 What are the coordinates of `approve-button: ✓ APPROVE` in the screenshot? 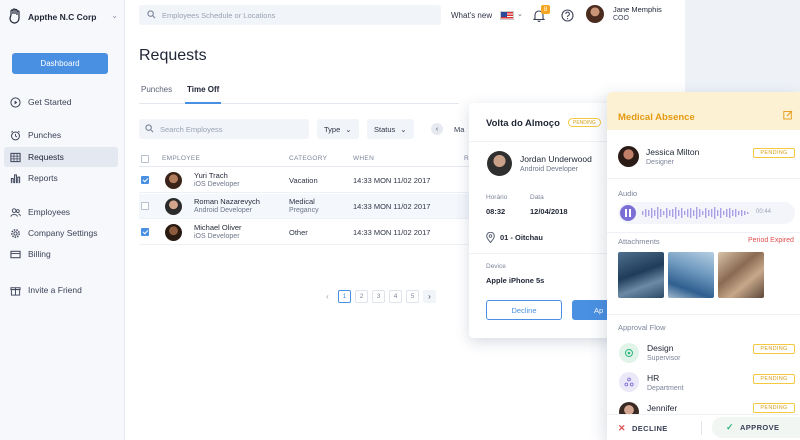 It's located at (756, 427).